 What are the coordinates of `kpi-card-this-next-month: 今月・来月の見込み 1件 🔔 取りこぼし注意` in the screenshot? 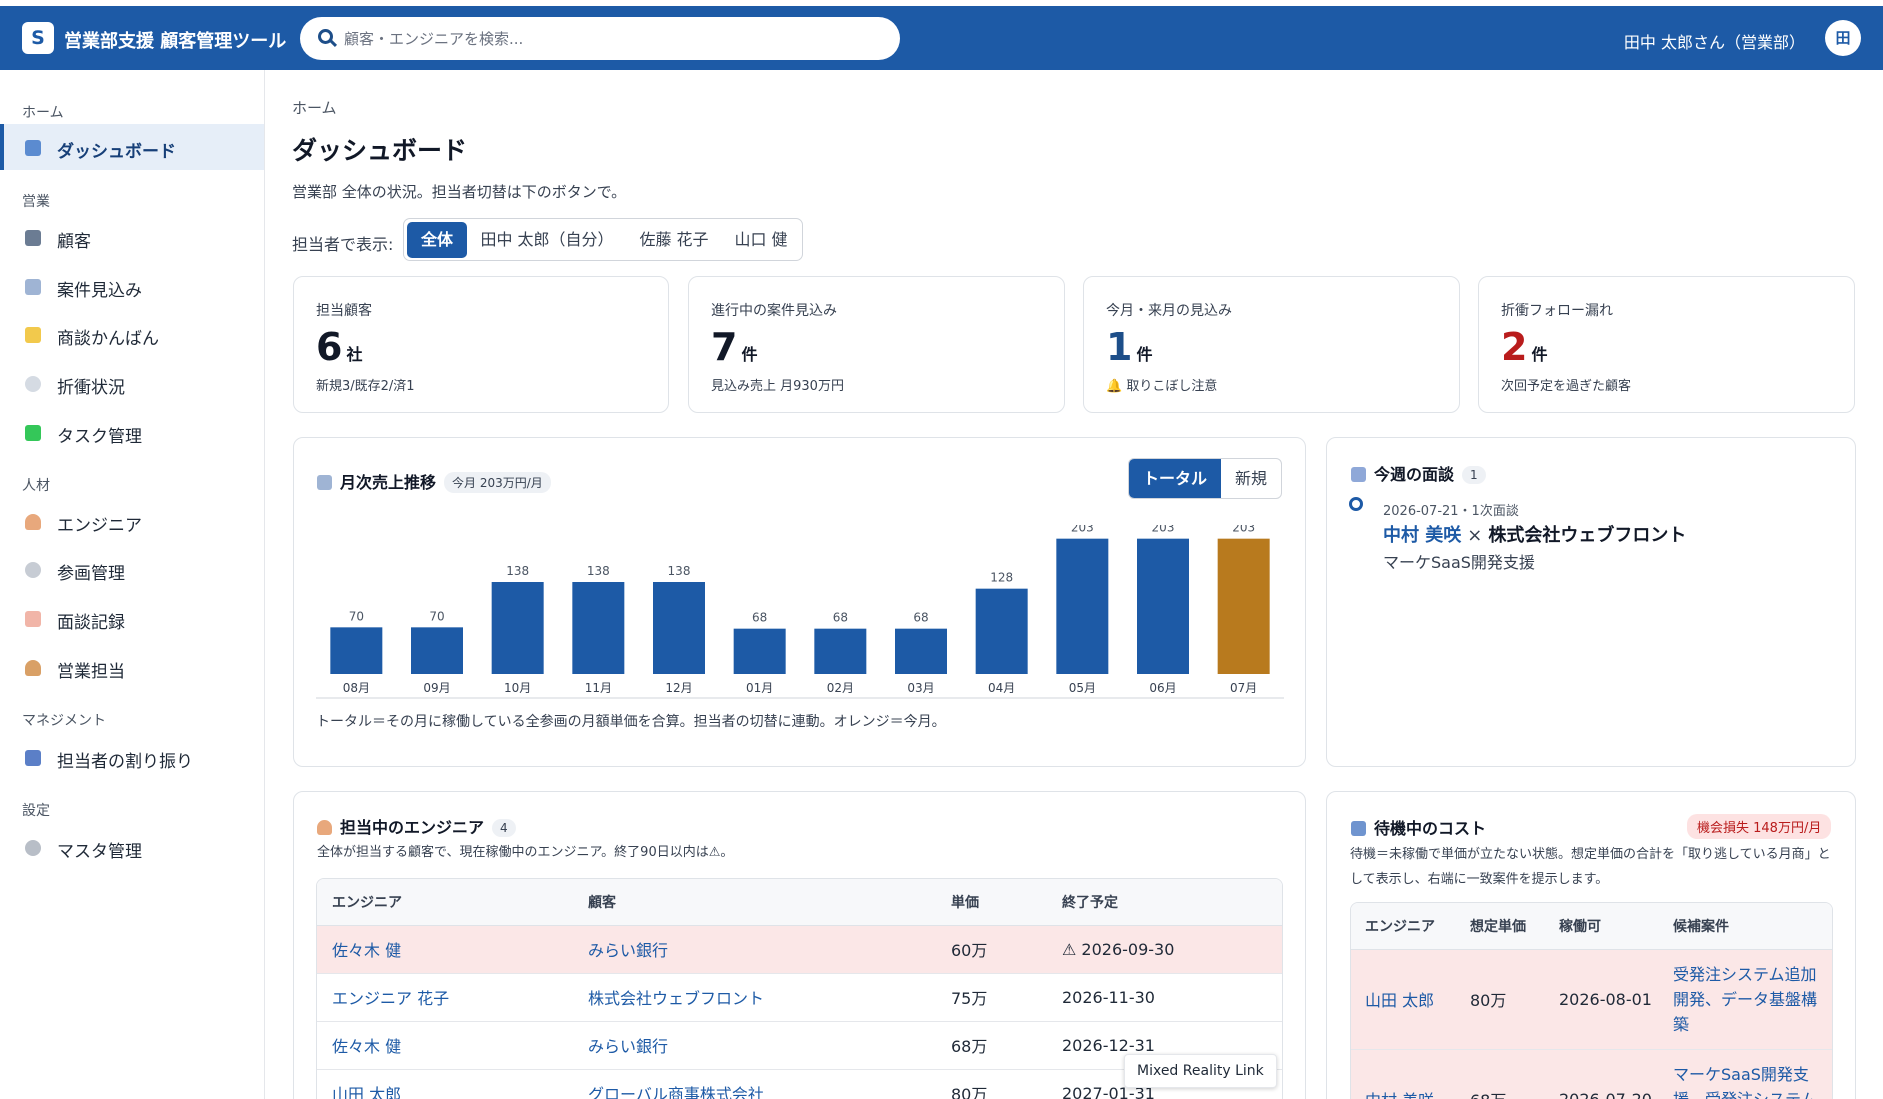 It's located at (1271, 344).